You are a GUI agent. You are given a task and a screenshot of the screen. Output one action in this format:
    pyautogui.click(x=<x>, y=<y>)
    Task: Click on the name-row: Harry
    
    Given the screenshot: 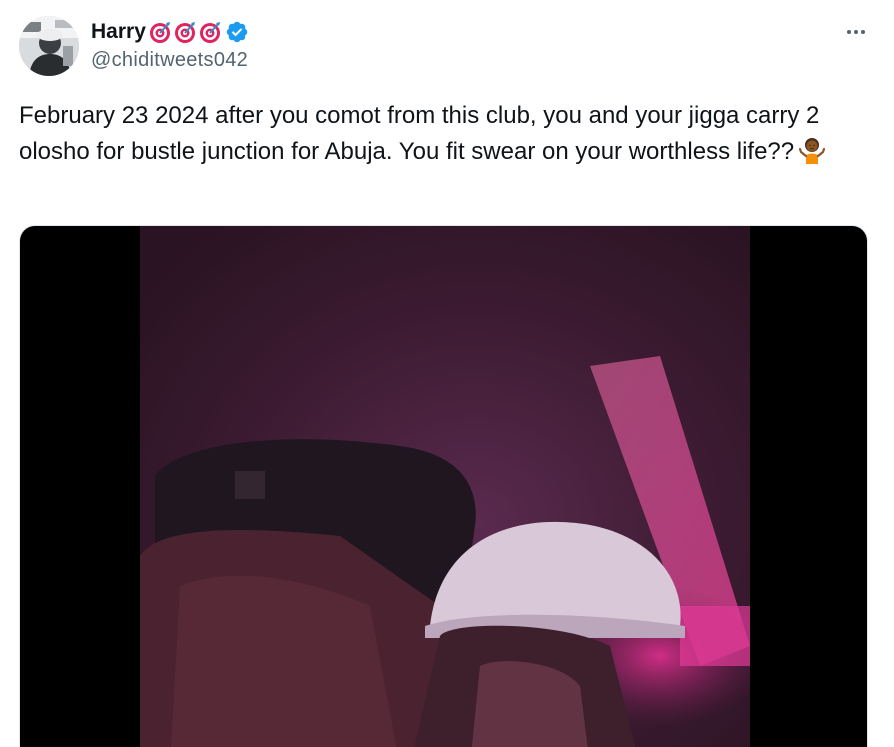 What is the action you would take?
    pyautogui.click(x=170, y=32)
    